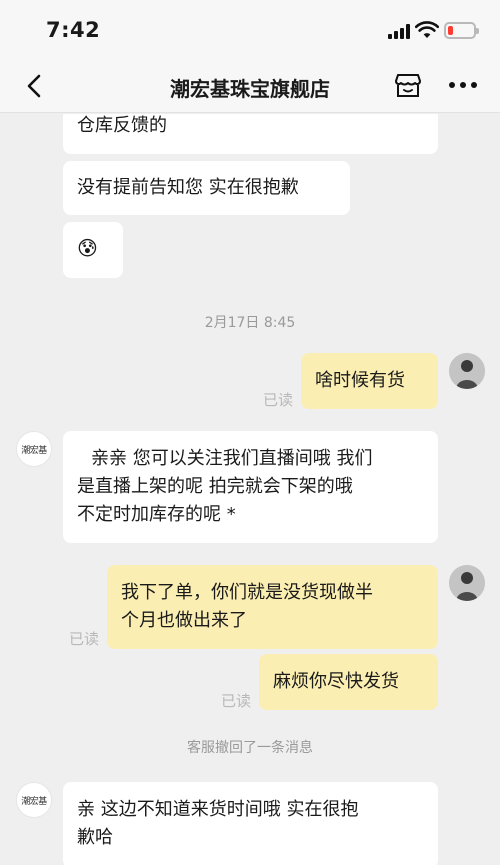 Image resolution: width=500 pixels, height=865 pixels. What do you see at coordinates (360, 380) in the screenshot?
I see `message-text: 啥时候有货` at bounding box center [360, 380].